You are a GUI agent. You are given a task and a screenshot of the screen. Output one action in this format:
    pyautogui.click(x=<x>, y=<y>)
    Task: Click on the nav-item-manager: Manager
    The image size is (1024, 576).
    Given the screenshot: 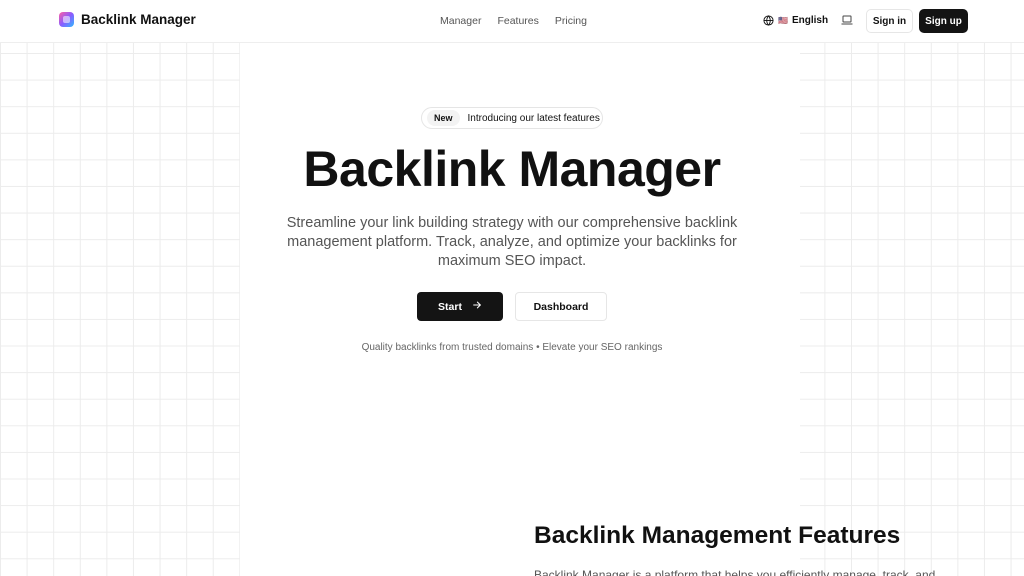 What is the action you would take?
    pyautogui.click(x=460, y=21)
    